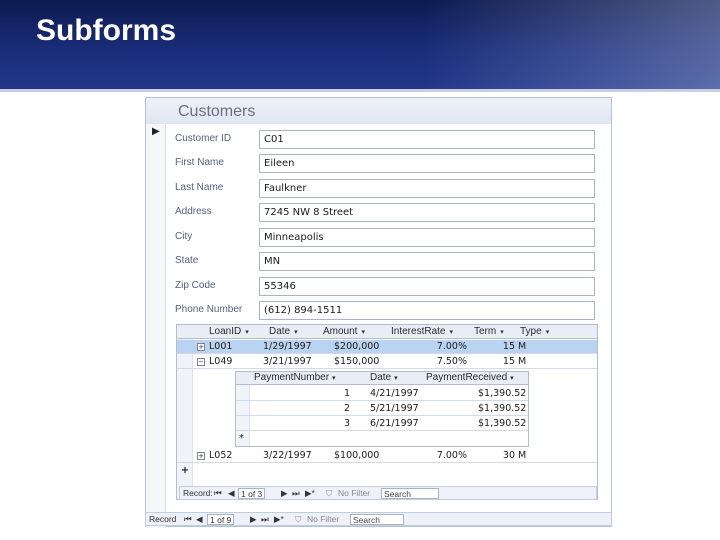  What do you see at coordinates (534, 331) in the screenshot?
I see `col-type: Type ▾` at bounding box center [534, 331].